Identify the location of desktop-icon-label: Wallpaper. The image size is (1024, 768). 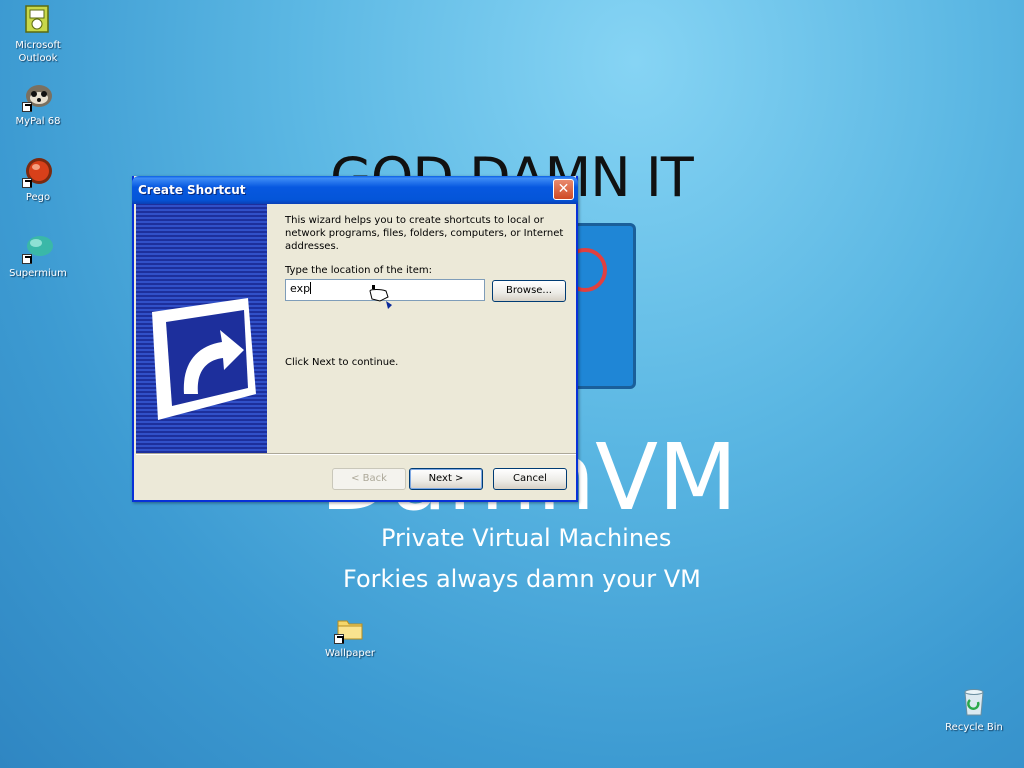
(350, 653).